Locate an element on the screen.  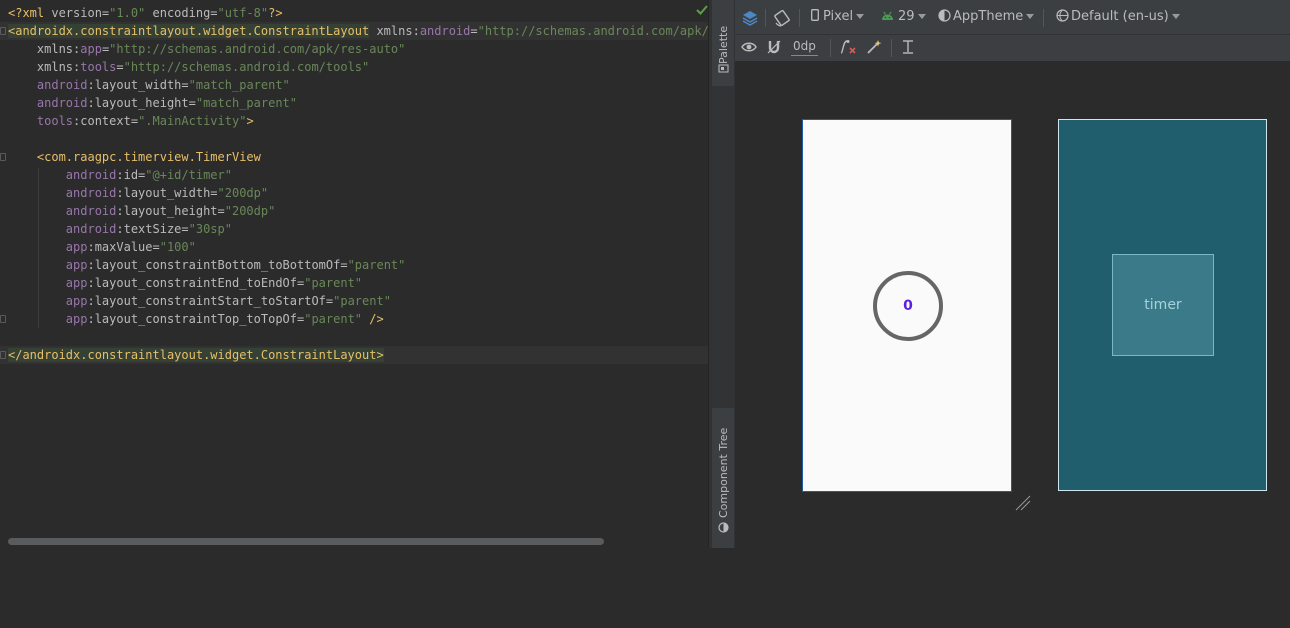
horizontal-scrollbar is located at coordinates (354, 542).